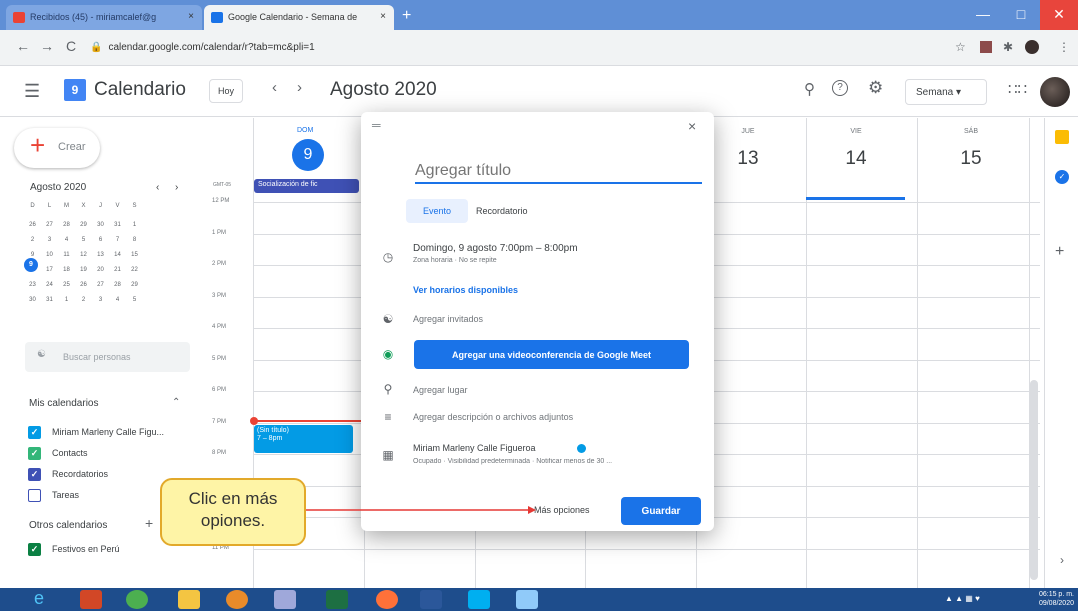  I want to click on prev-period-button: ‹, so click(274, 87).